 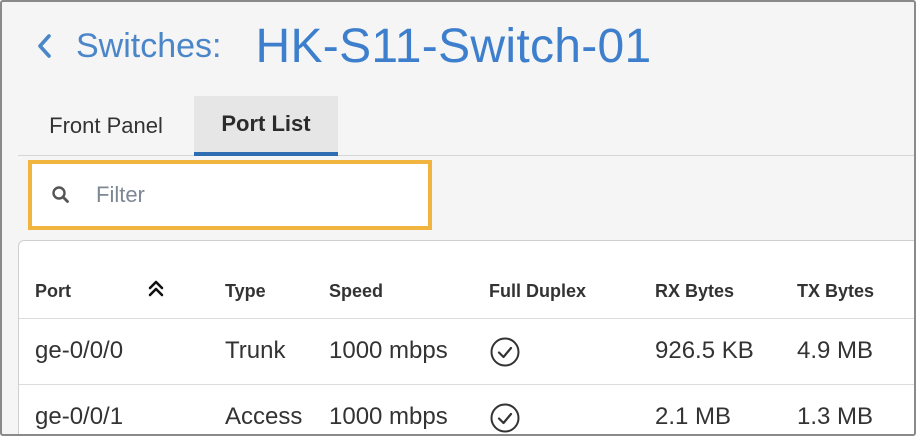 What do you see at coordinates (537, 291) in the screenshot?
I see `column-header-full-duplex: Full Duplex` at bounding box center [537, 291].